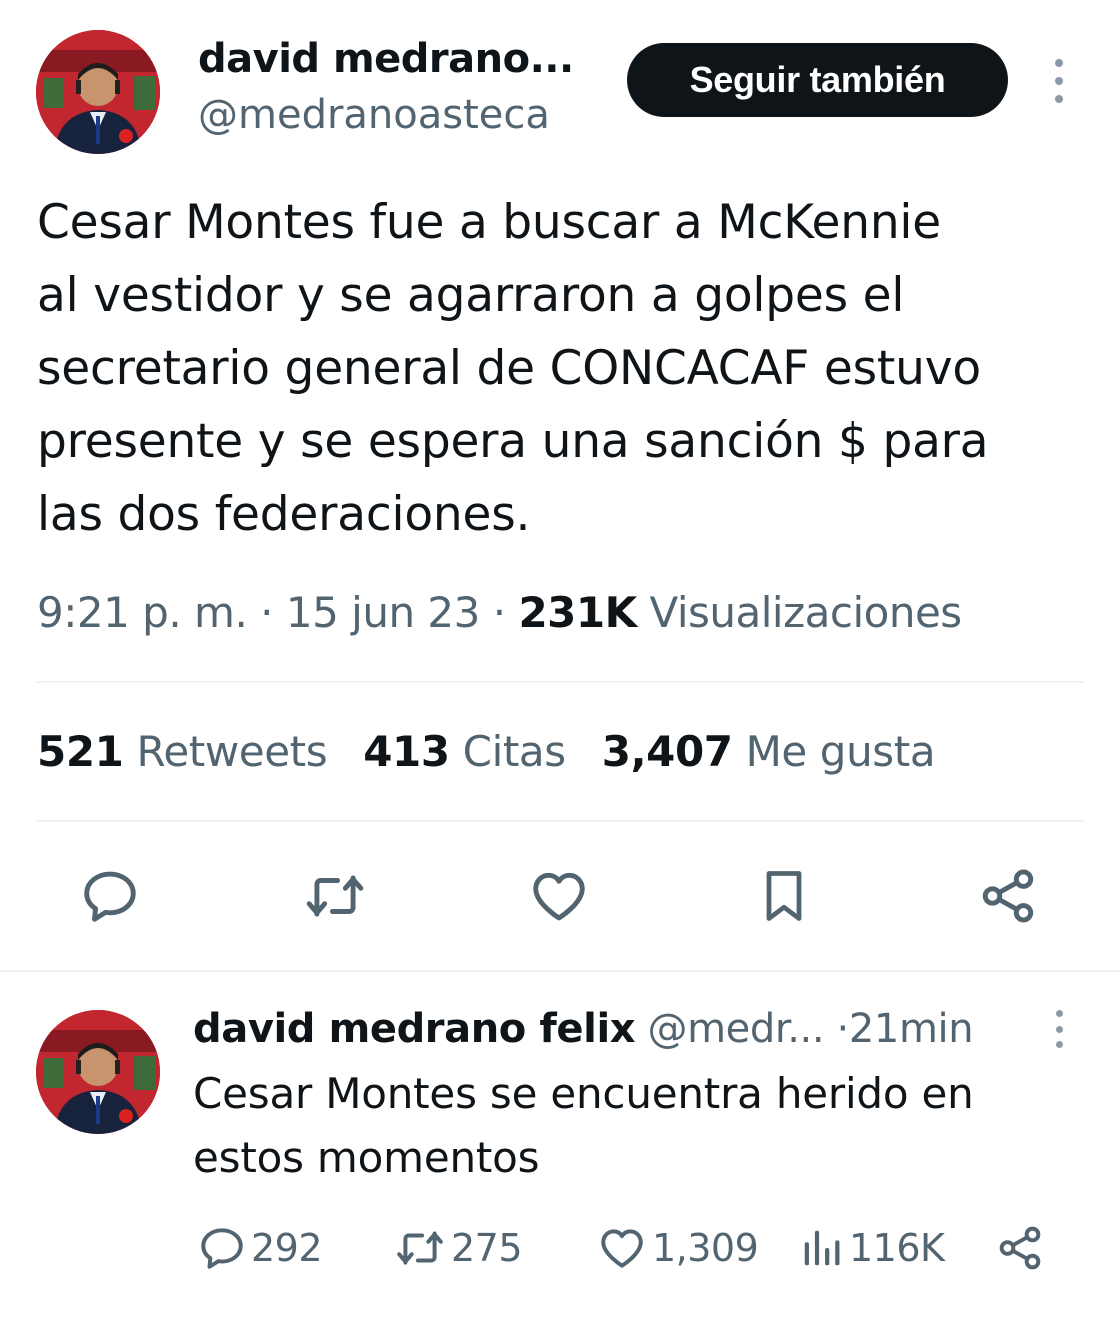 The image size is (1120, 1317). I want to click on views-label: Visualizaciones, so click(806, 612).